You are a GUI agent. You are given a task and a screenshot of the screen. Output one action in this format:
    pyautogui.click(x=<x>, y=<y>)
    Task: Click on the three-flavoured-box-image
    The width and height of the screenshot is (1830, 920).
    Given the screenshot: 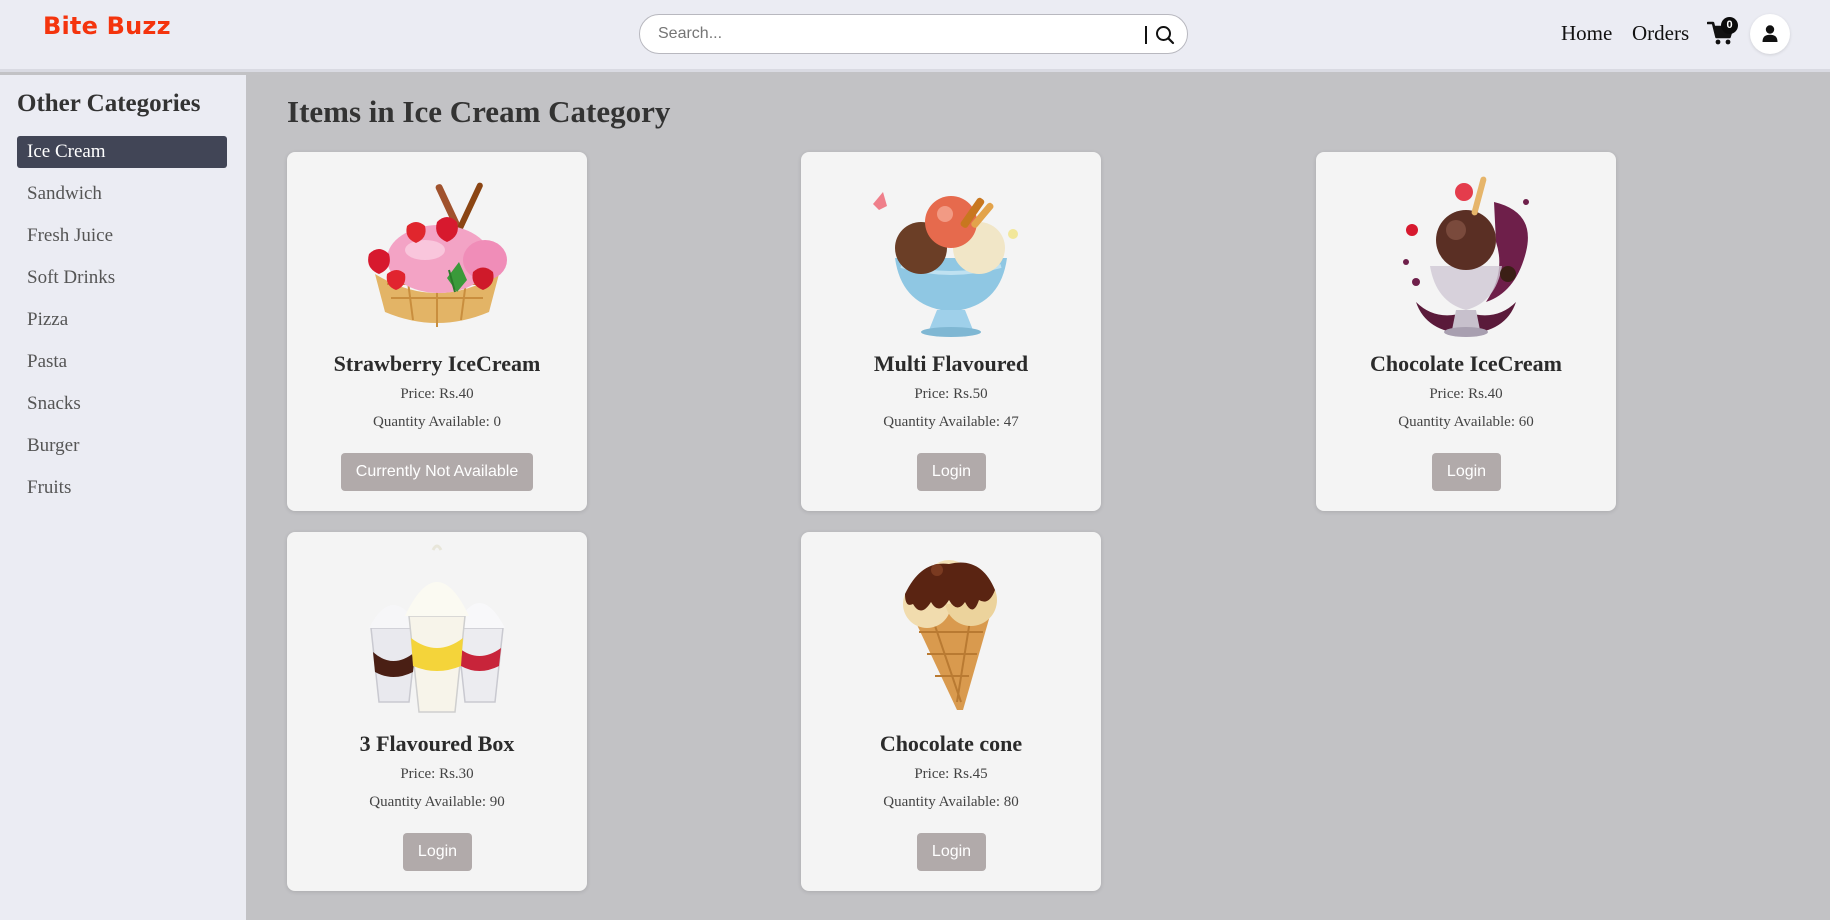 What is the action you would take?
    pyautogui.click(x=437, y=628)
    